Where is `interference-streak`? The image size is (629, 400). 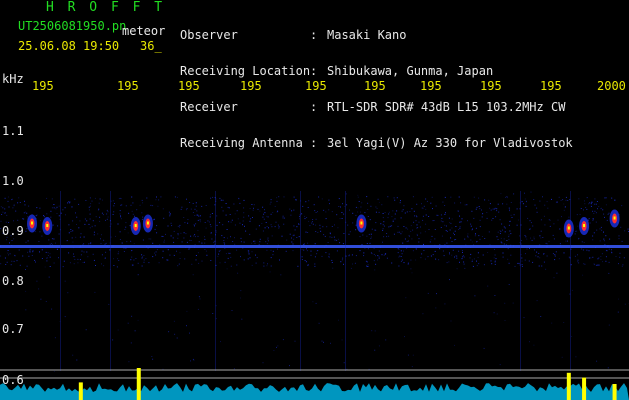
interference-streak is located at coordinates (215, 281).